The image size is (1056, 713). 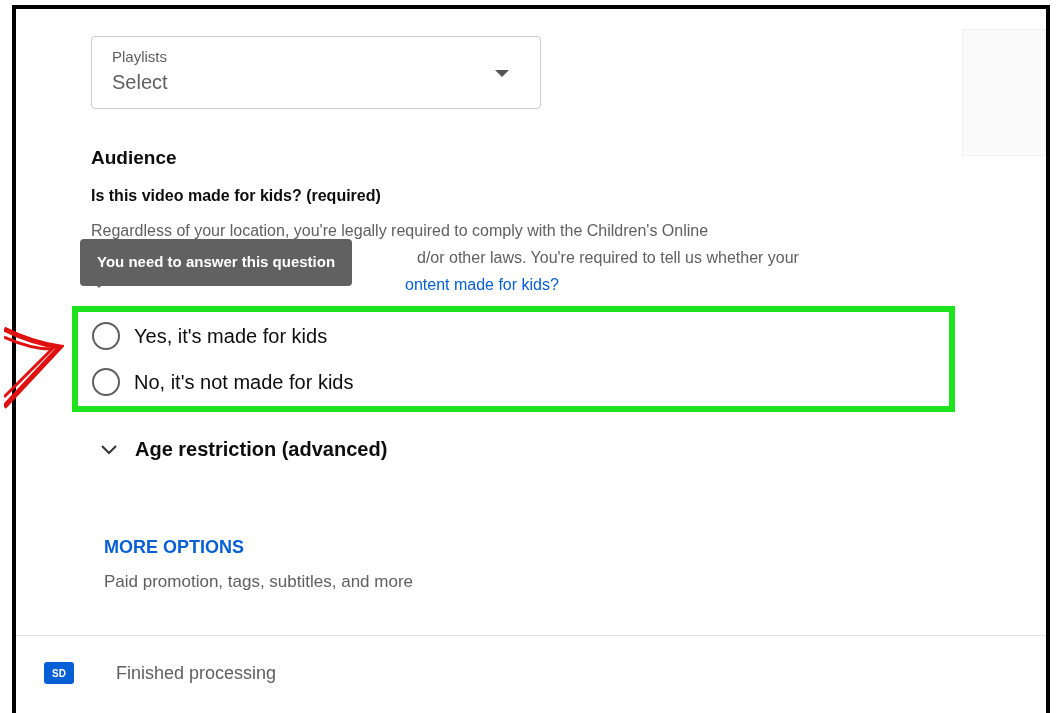 I want to click on description-text: Regardless of your location, you're legally required to comply with the Children's Online, so click(x=400, y=231).